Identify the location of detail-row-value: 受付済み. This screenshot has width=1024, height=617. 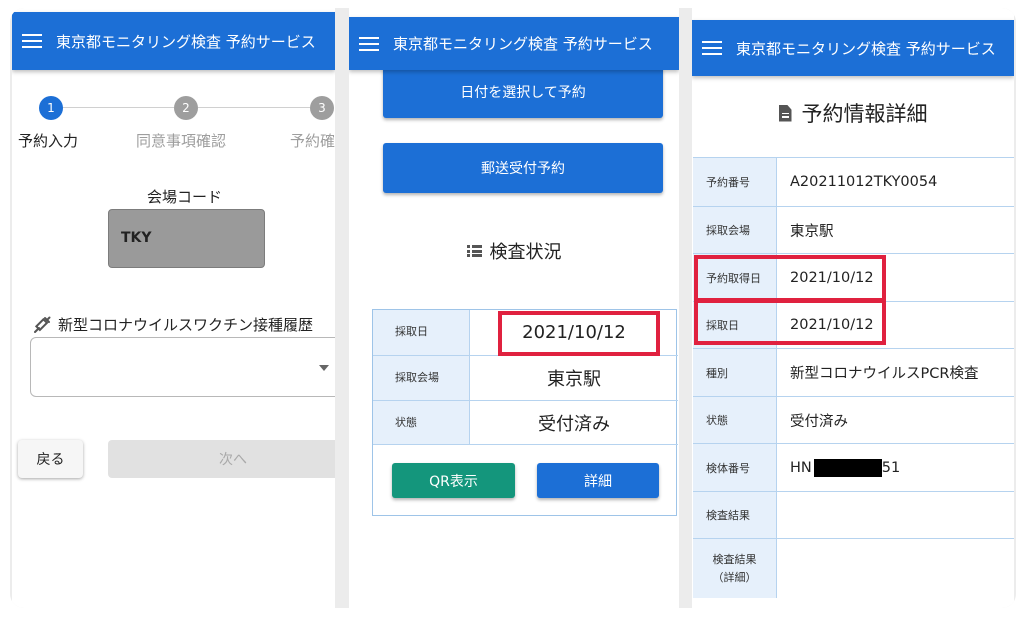
(819, 421).